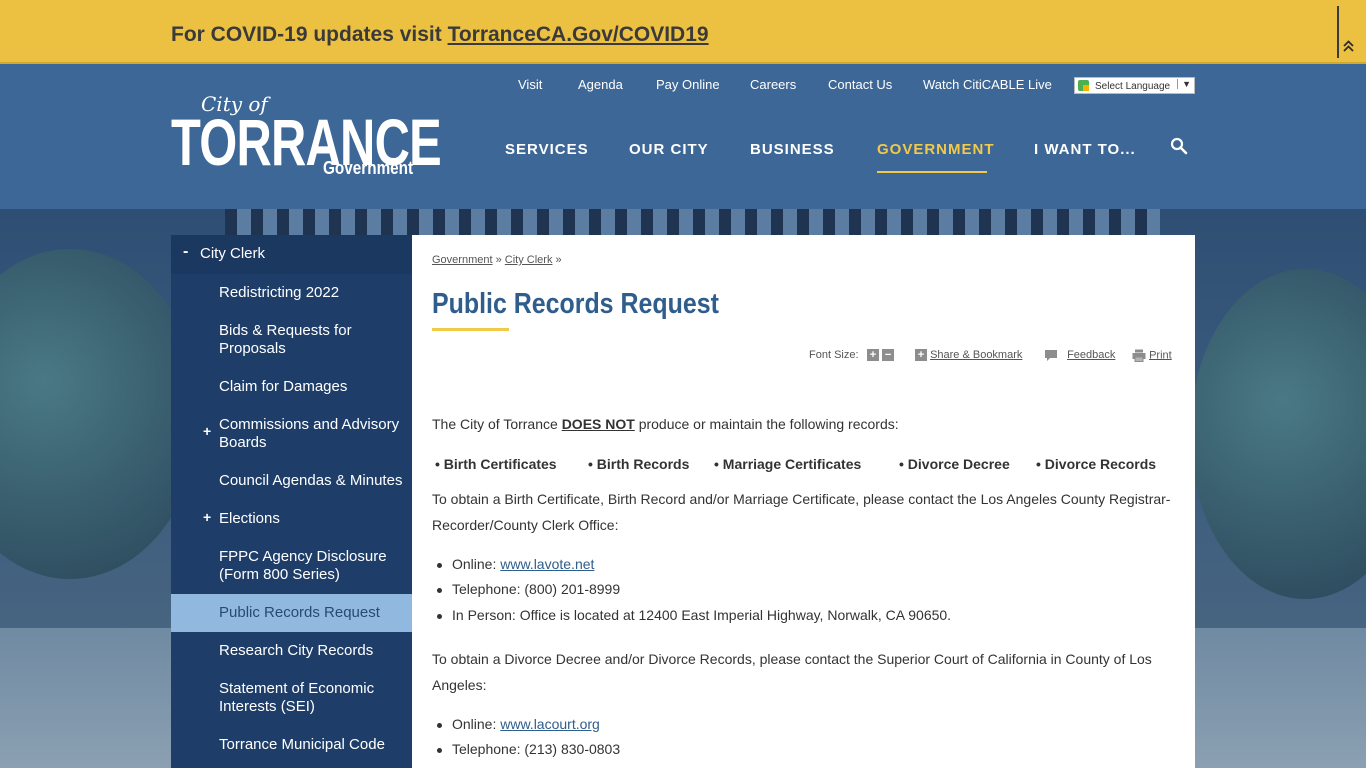 The height and width of the screenshot is (768, 1366). I want to click on share-bookmark: + Share & Bookmark, so click(968, 355).